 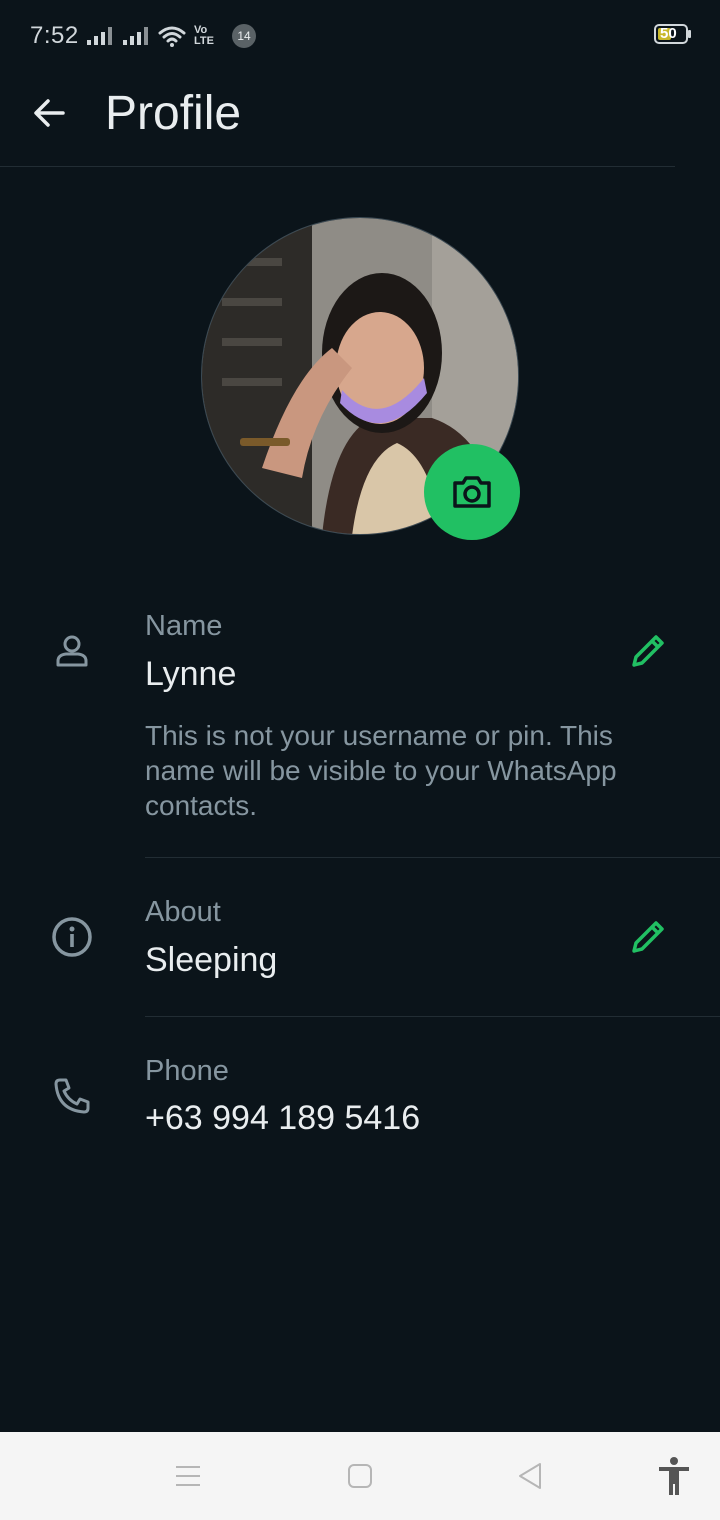 I want to click on nav-back-button, so click(x=530, y=1476).